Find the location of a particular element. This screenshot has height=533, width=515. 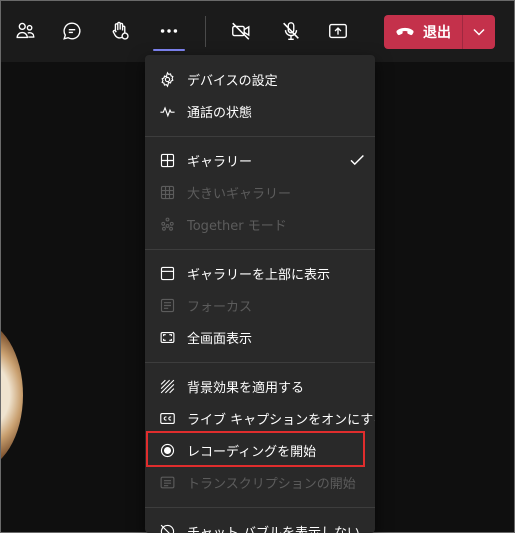

share-tray-icon is located at coordinates (338, 31).